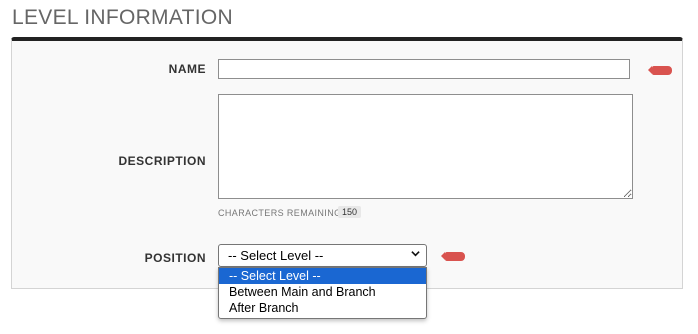  Describe the element at coordinates (322, 276) in the screenshot. I see `position-option-select-level: -- Select Level --` at that location.